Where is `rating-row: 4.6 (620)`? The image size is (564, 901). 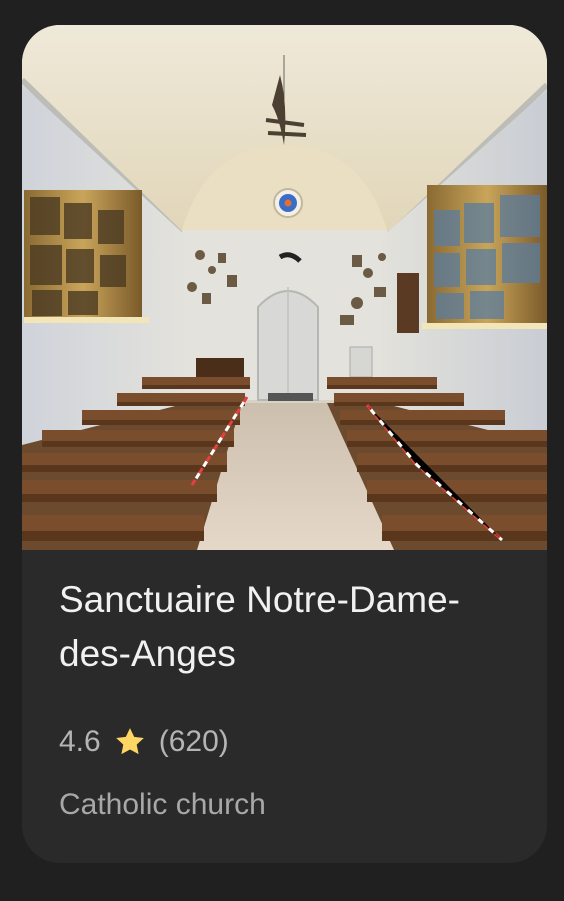 rating-row: 4.6 (620) is located at coordinates (144, 742).